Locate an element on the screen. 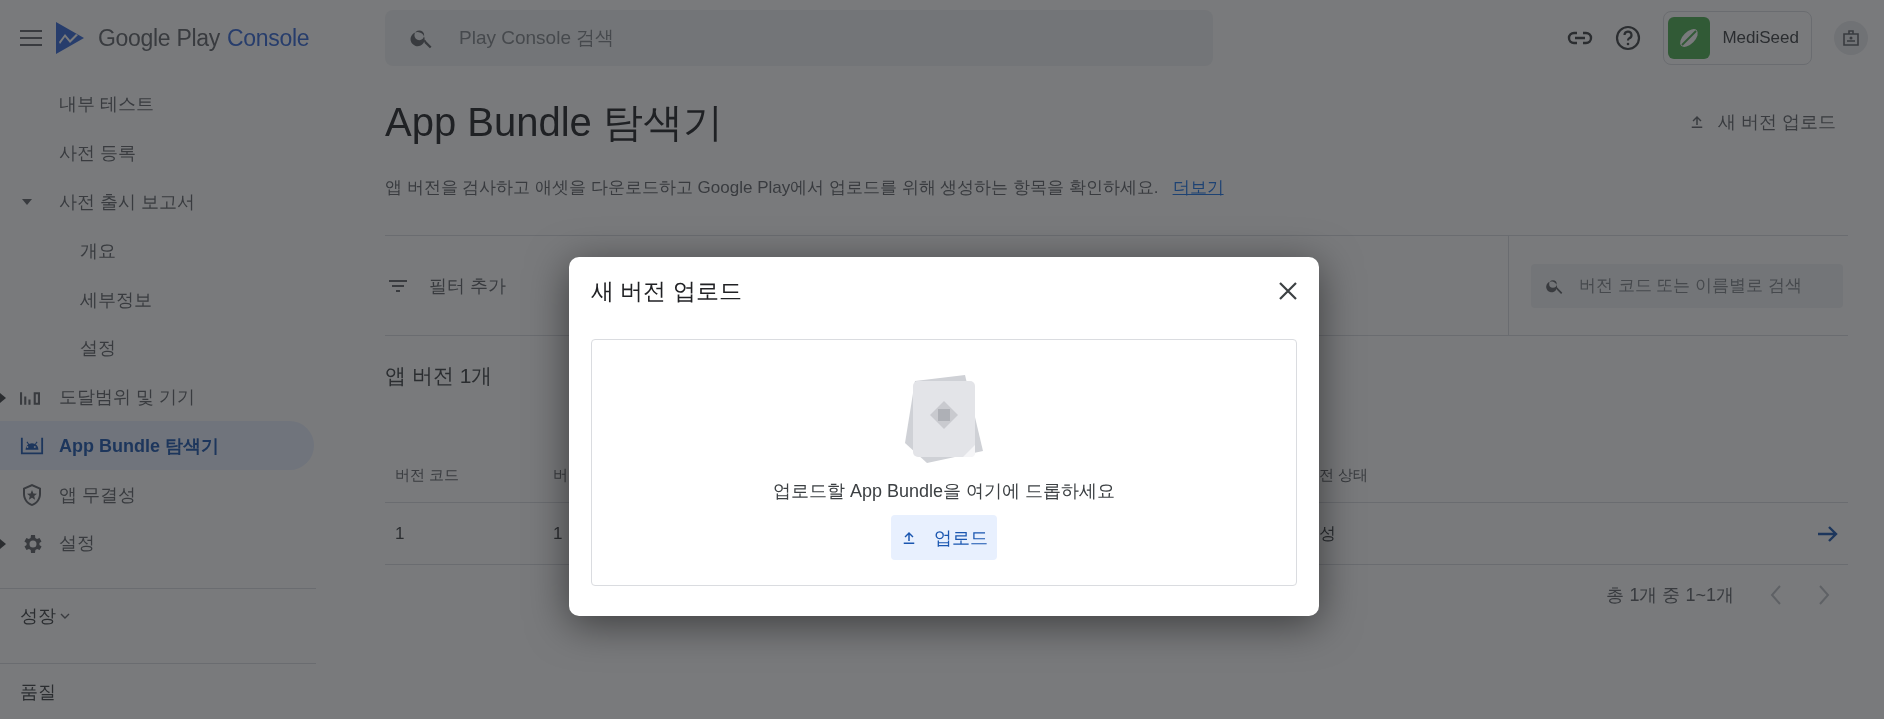 The width and height of the screenshot is (1884, 719). page-description: 앱 버전을 검사하고 애셋을 다운로드하고 Google Play에서 업로드를 위해 생성하는 항목을 확인하세요. 더보기 is located at coordinates (805, 188).